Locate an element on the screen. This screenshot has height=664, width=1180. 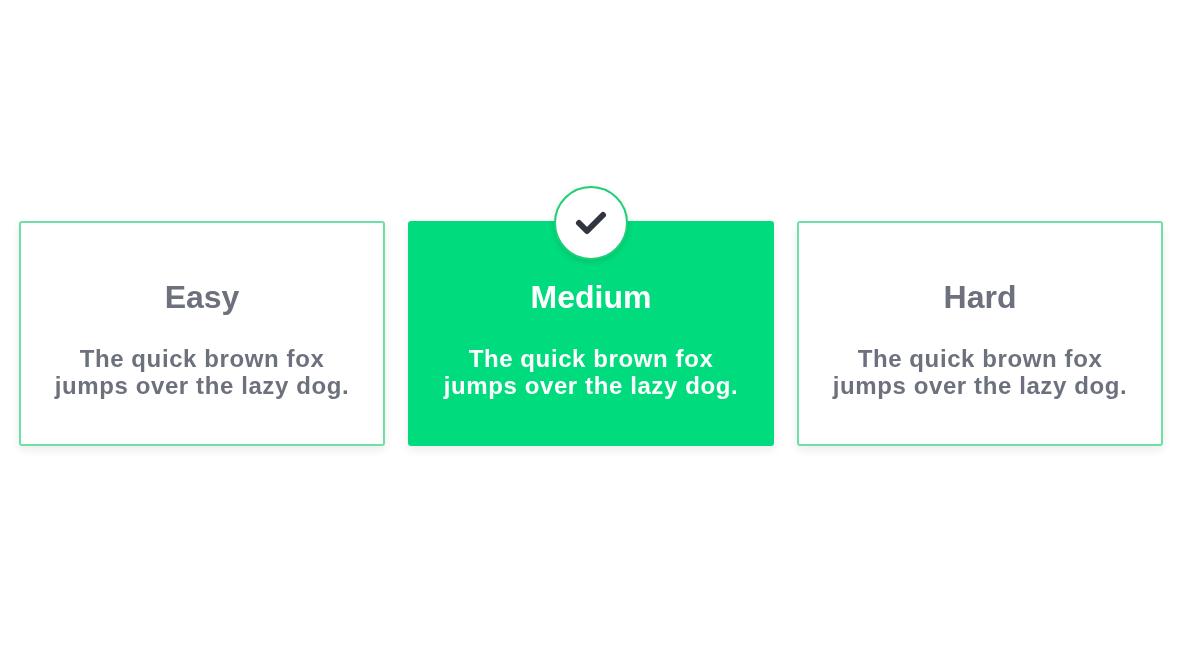
option-title: Medium is located at coordinates (591, 297).